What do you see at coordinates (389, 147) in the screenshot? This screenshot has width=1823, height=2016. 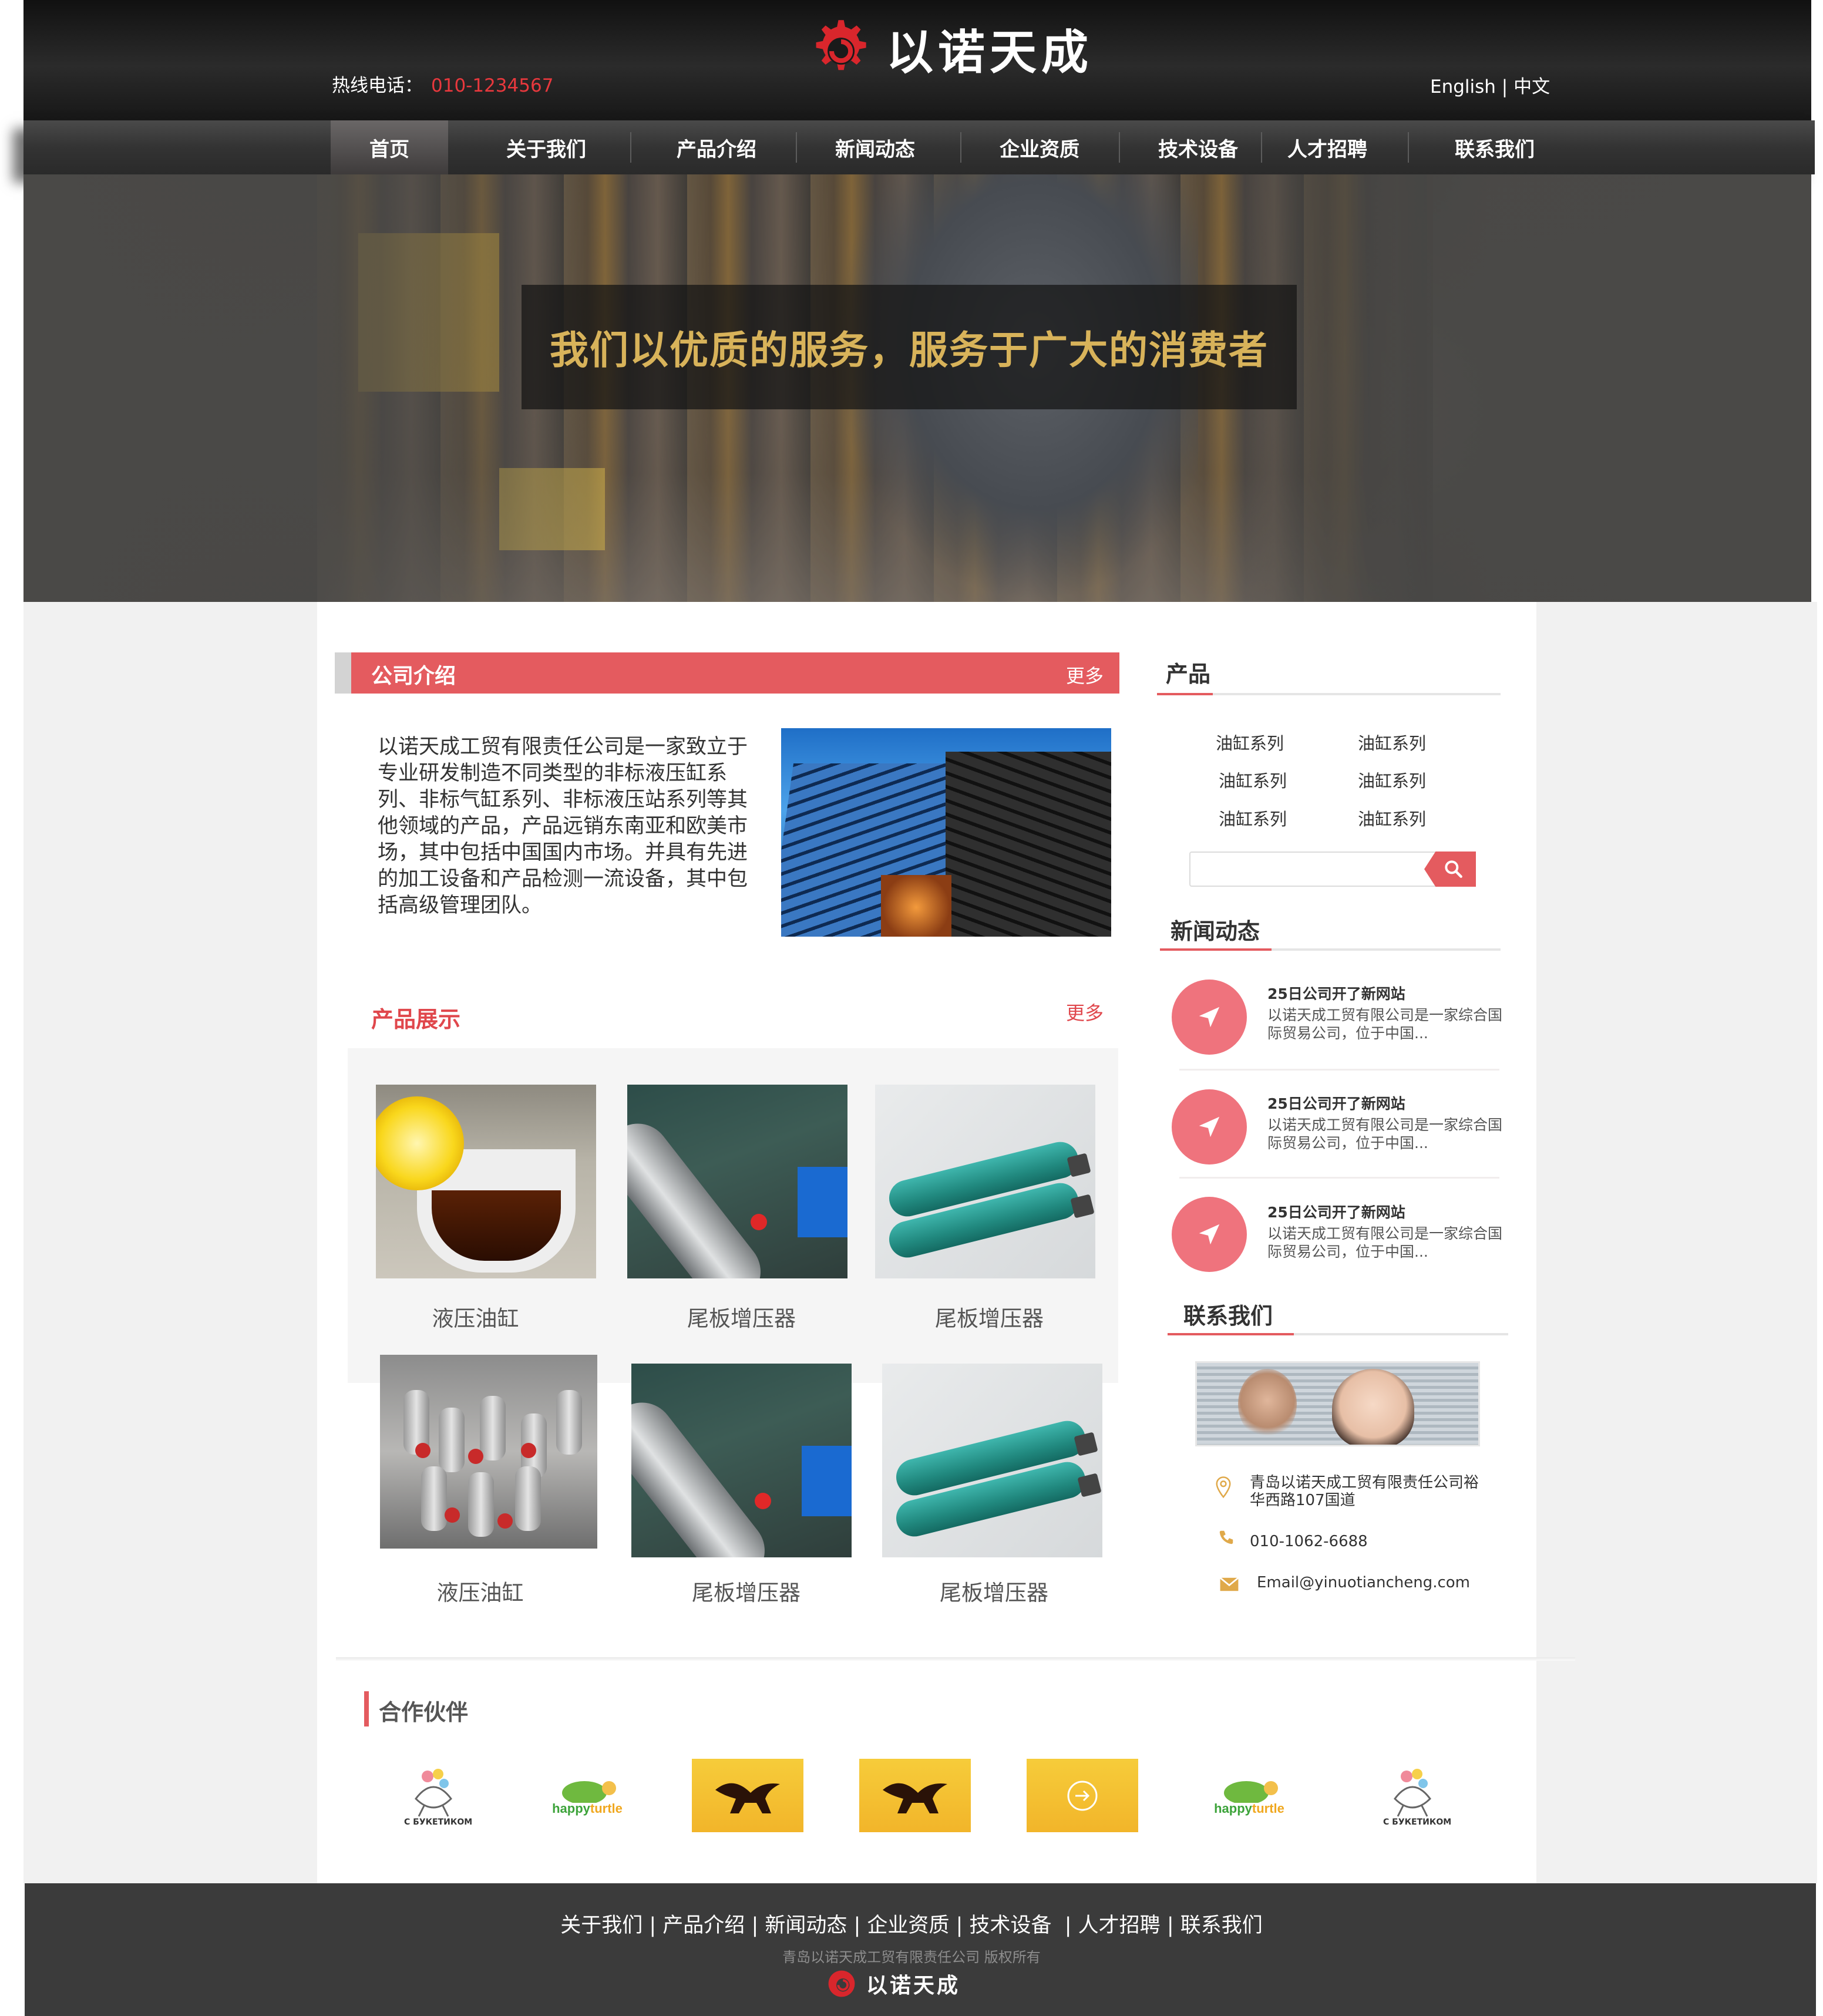 I see `nav-item-home: 首页` at bounding box center [389, 147].